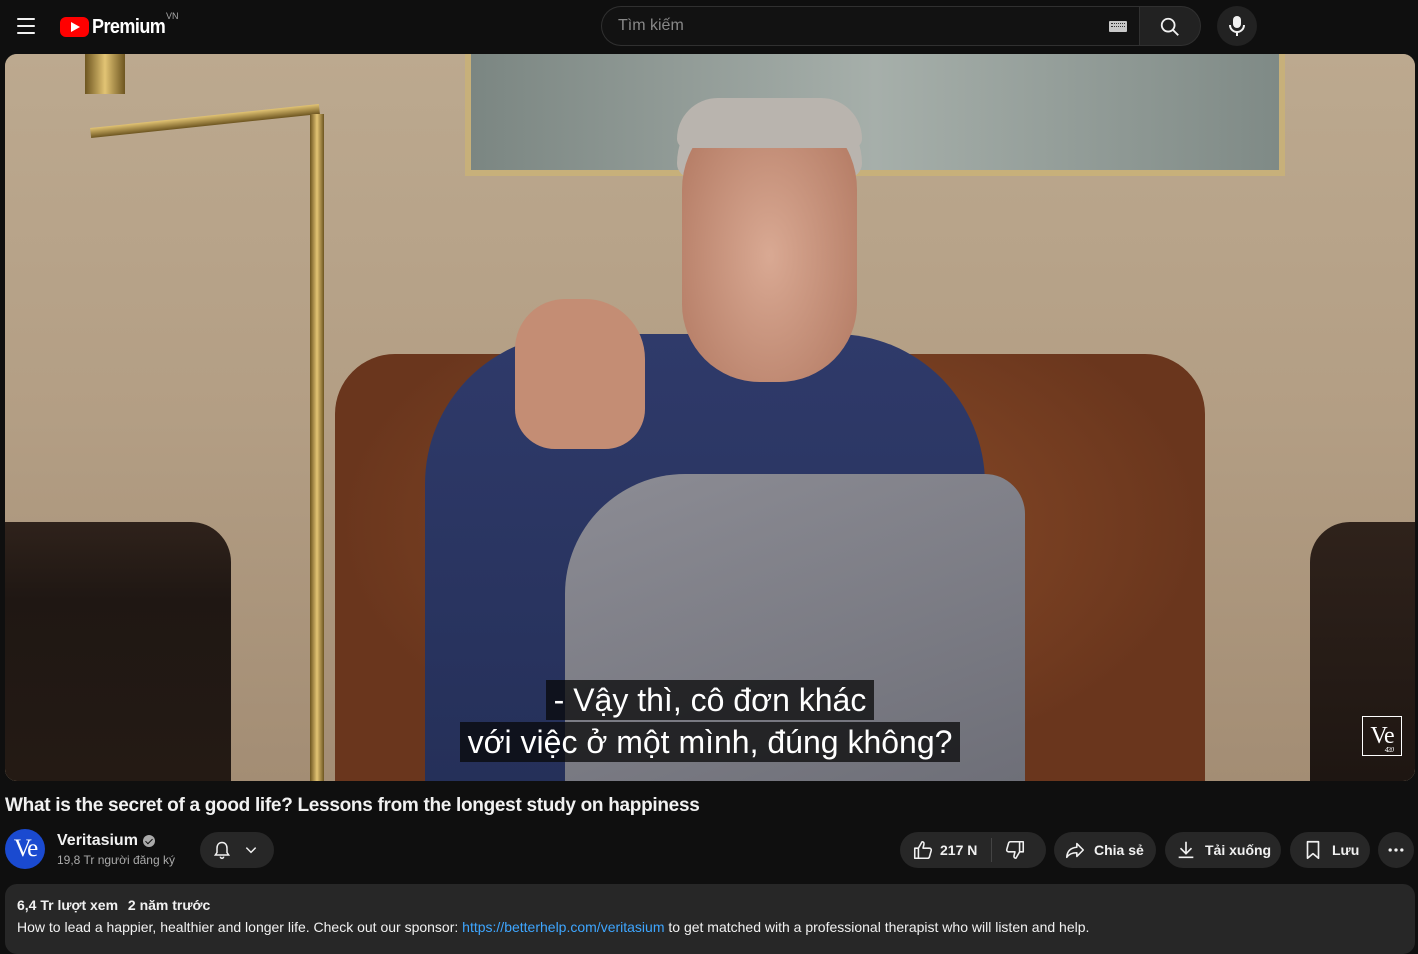 This screenshot has height=954, width=1418. I want to click on channel-name-link: Veritasium, so click(116, 841).